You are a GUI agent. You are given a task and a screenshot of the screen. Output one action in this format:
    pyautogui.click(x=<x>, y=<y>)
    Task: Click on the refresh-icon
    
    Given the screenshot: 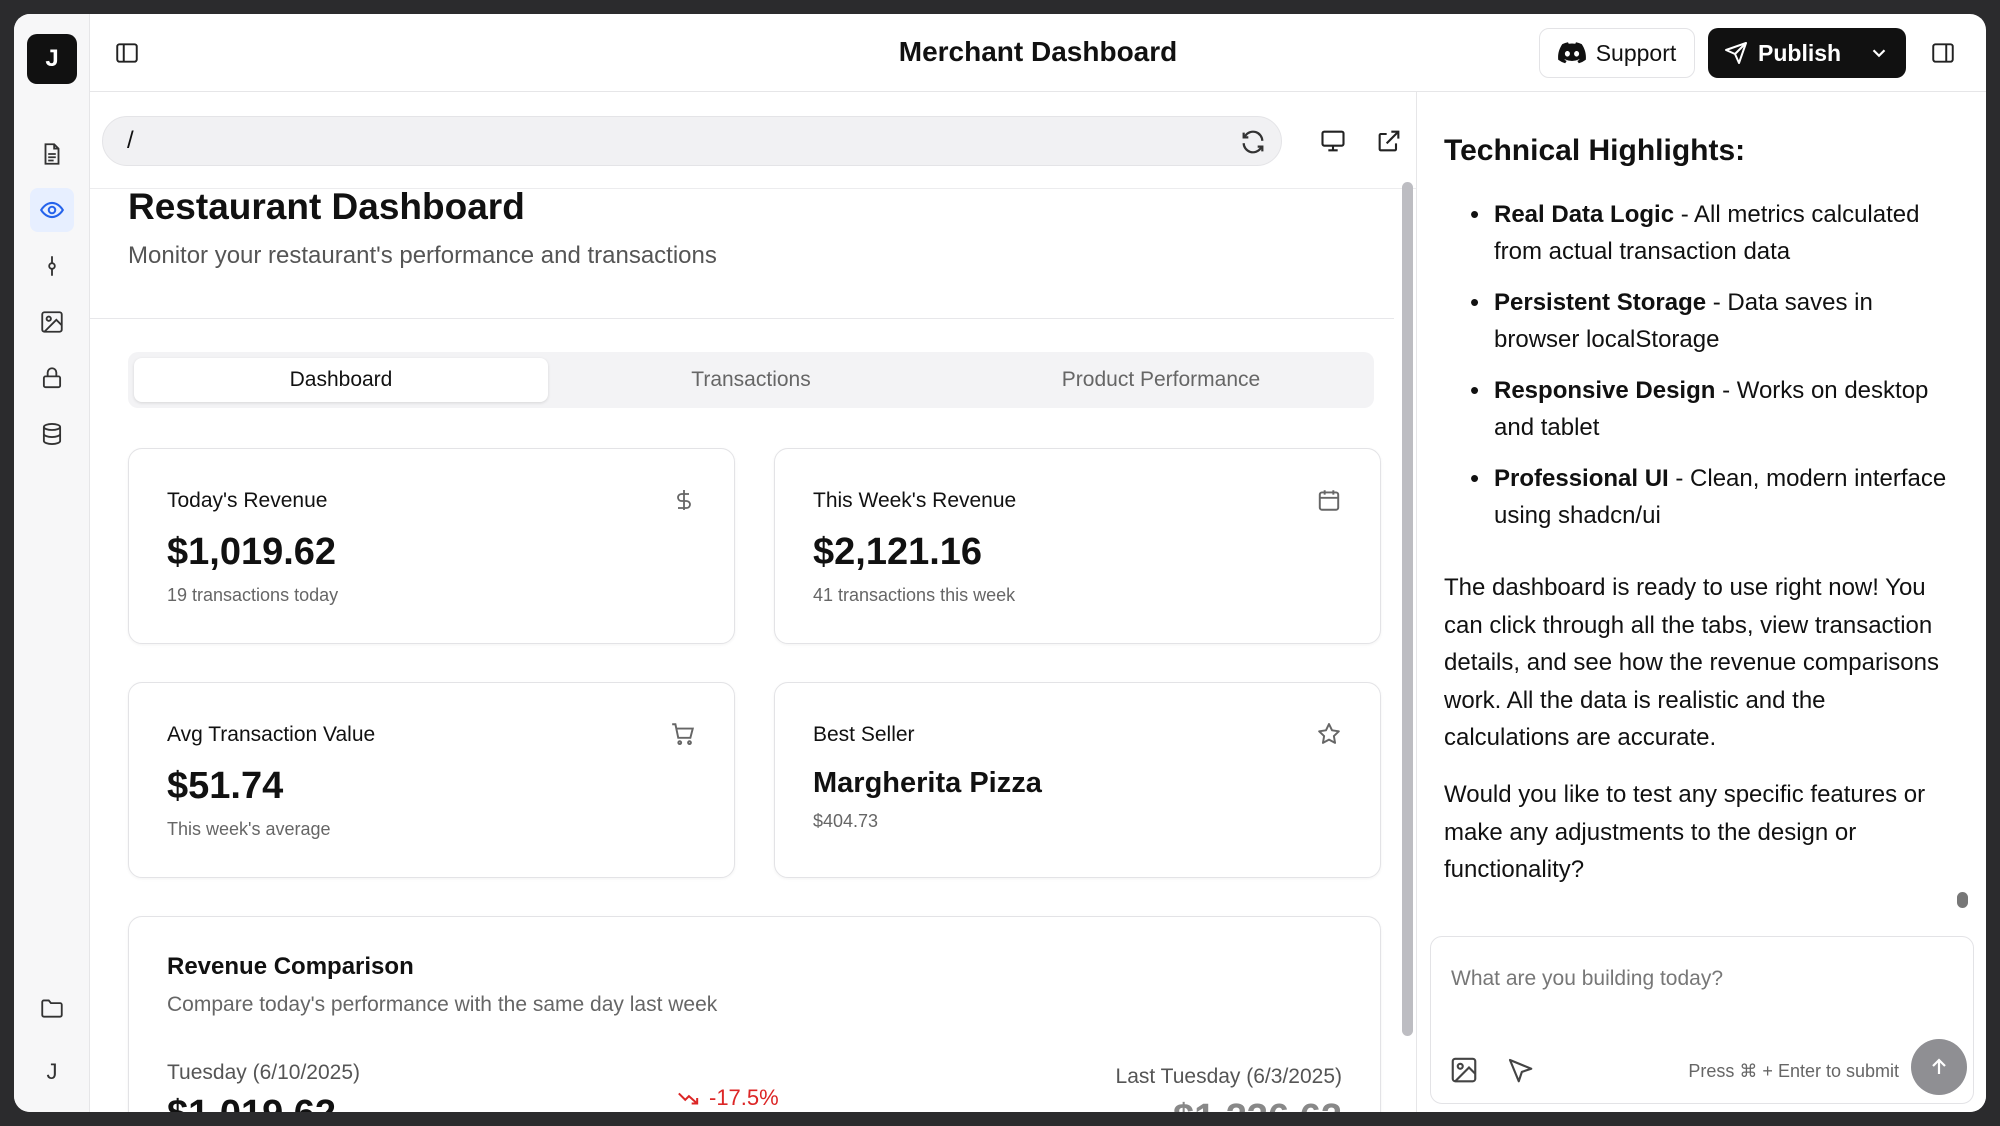 What is the action you would take?
    pyautogui.click(x=1253, y=142)
    